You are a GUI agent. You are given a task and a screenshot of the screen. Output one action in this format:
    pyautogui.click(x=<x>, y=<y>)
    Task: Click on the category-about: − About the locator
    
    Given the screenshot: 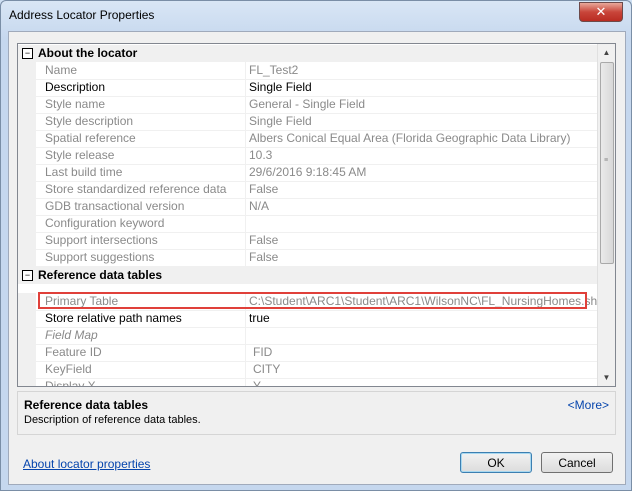 What is the action you would take?
    pyautogui.click(x=308, y=53)
    